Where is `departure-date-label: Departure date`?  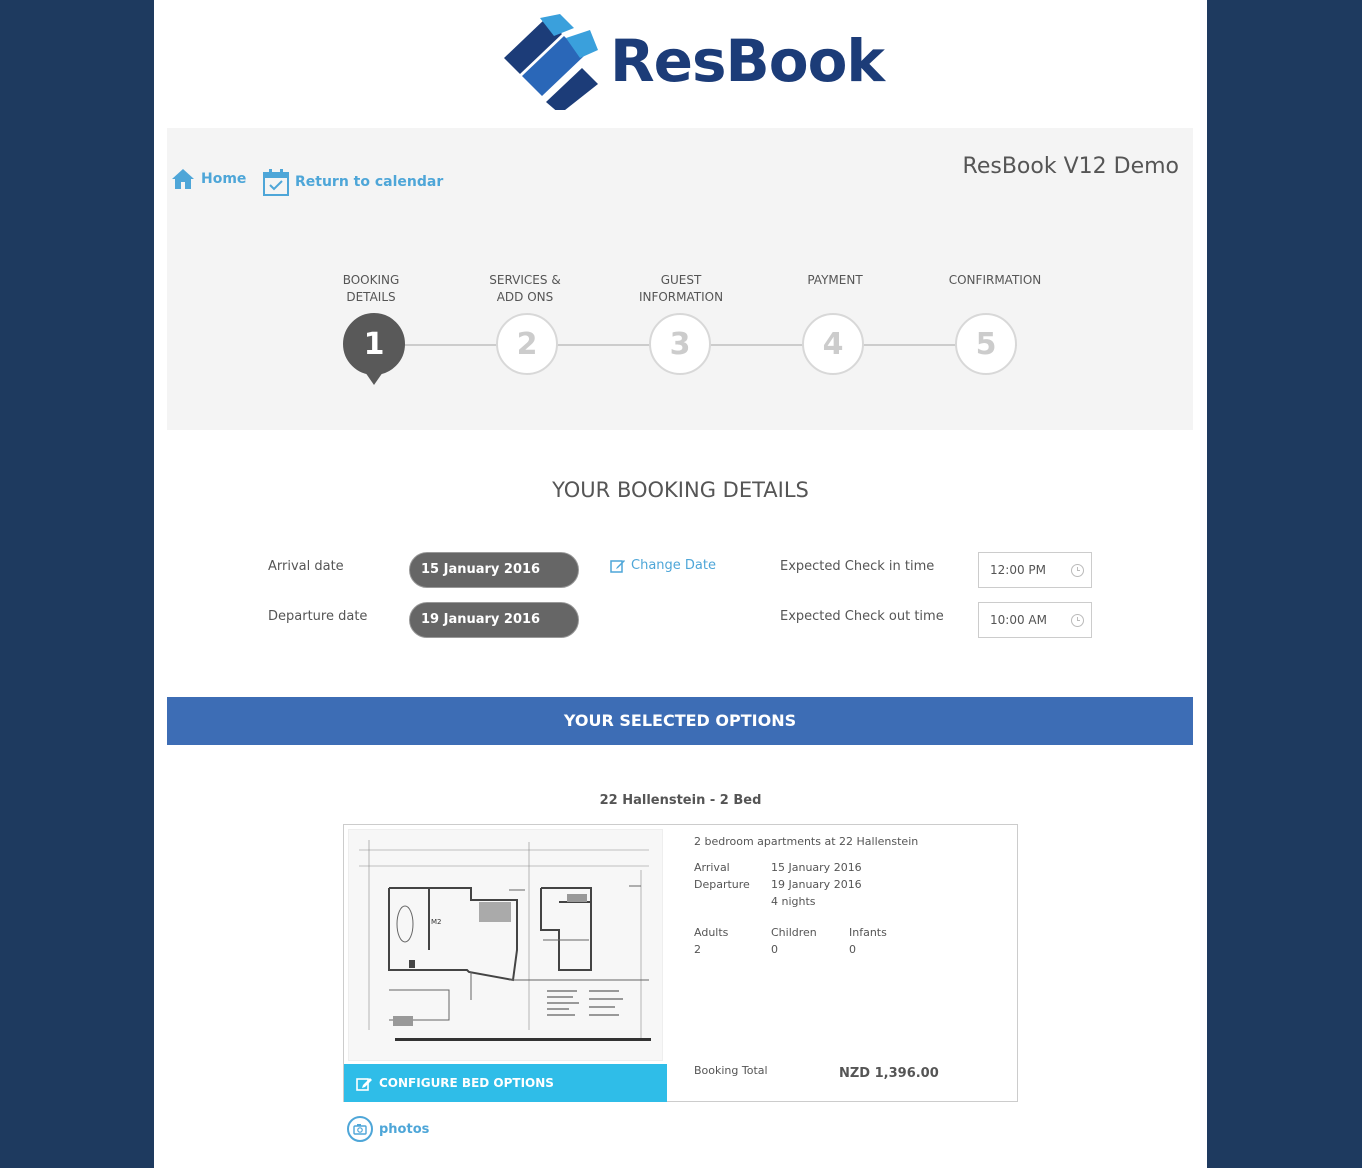
departure-date-label: Departure date is located at coordinates (318, 616).